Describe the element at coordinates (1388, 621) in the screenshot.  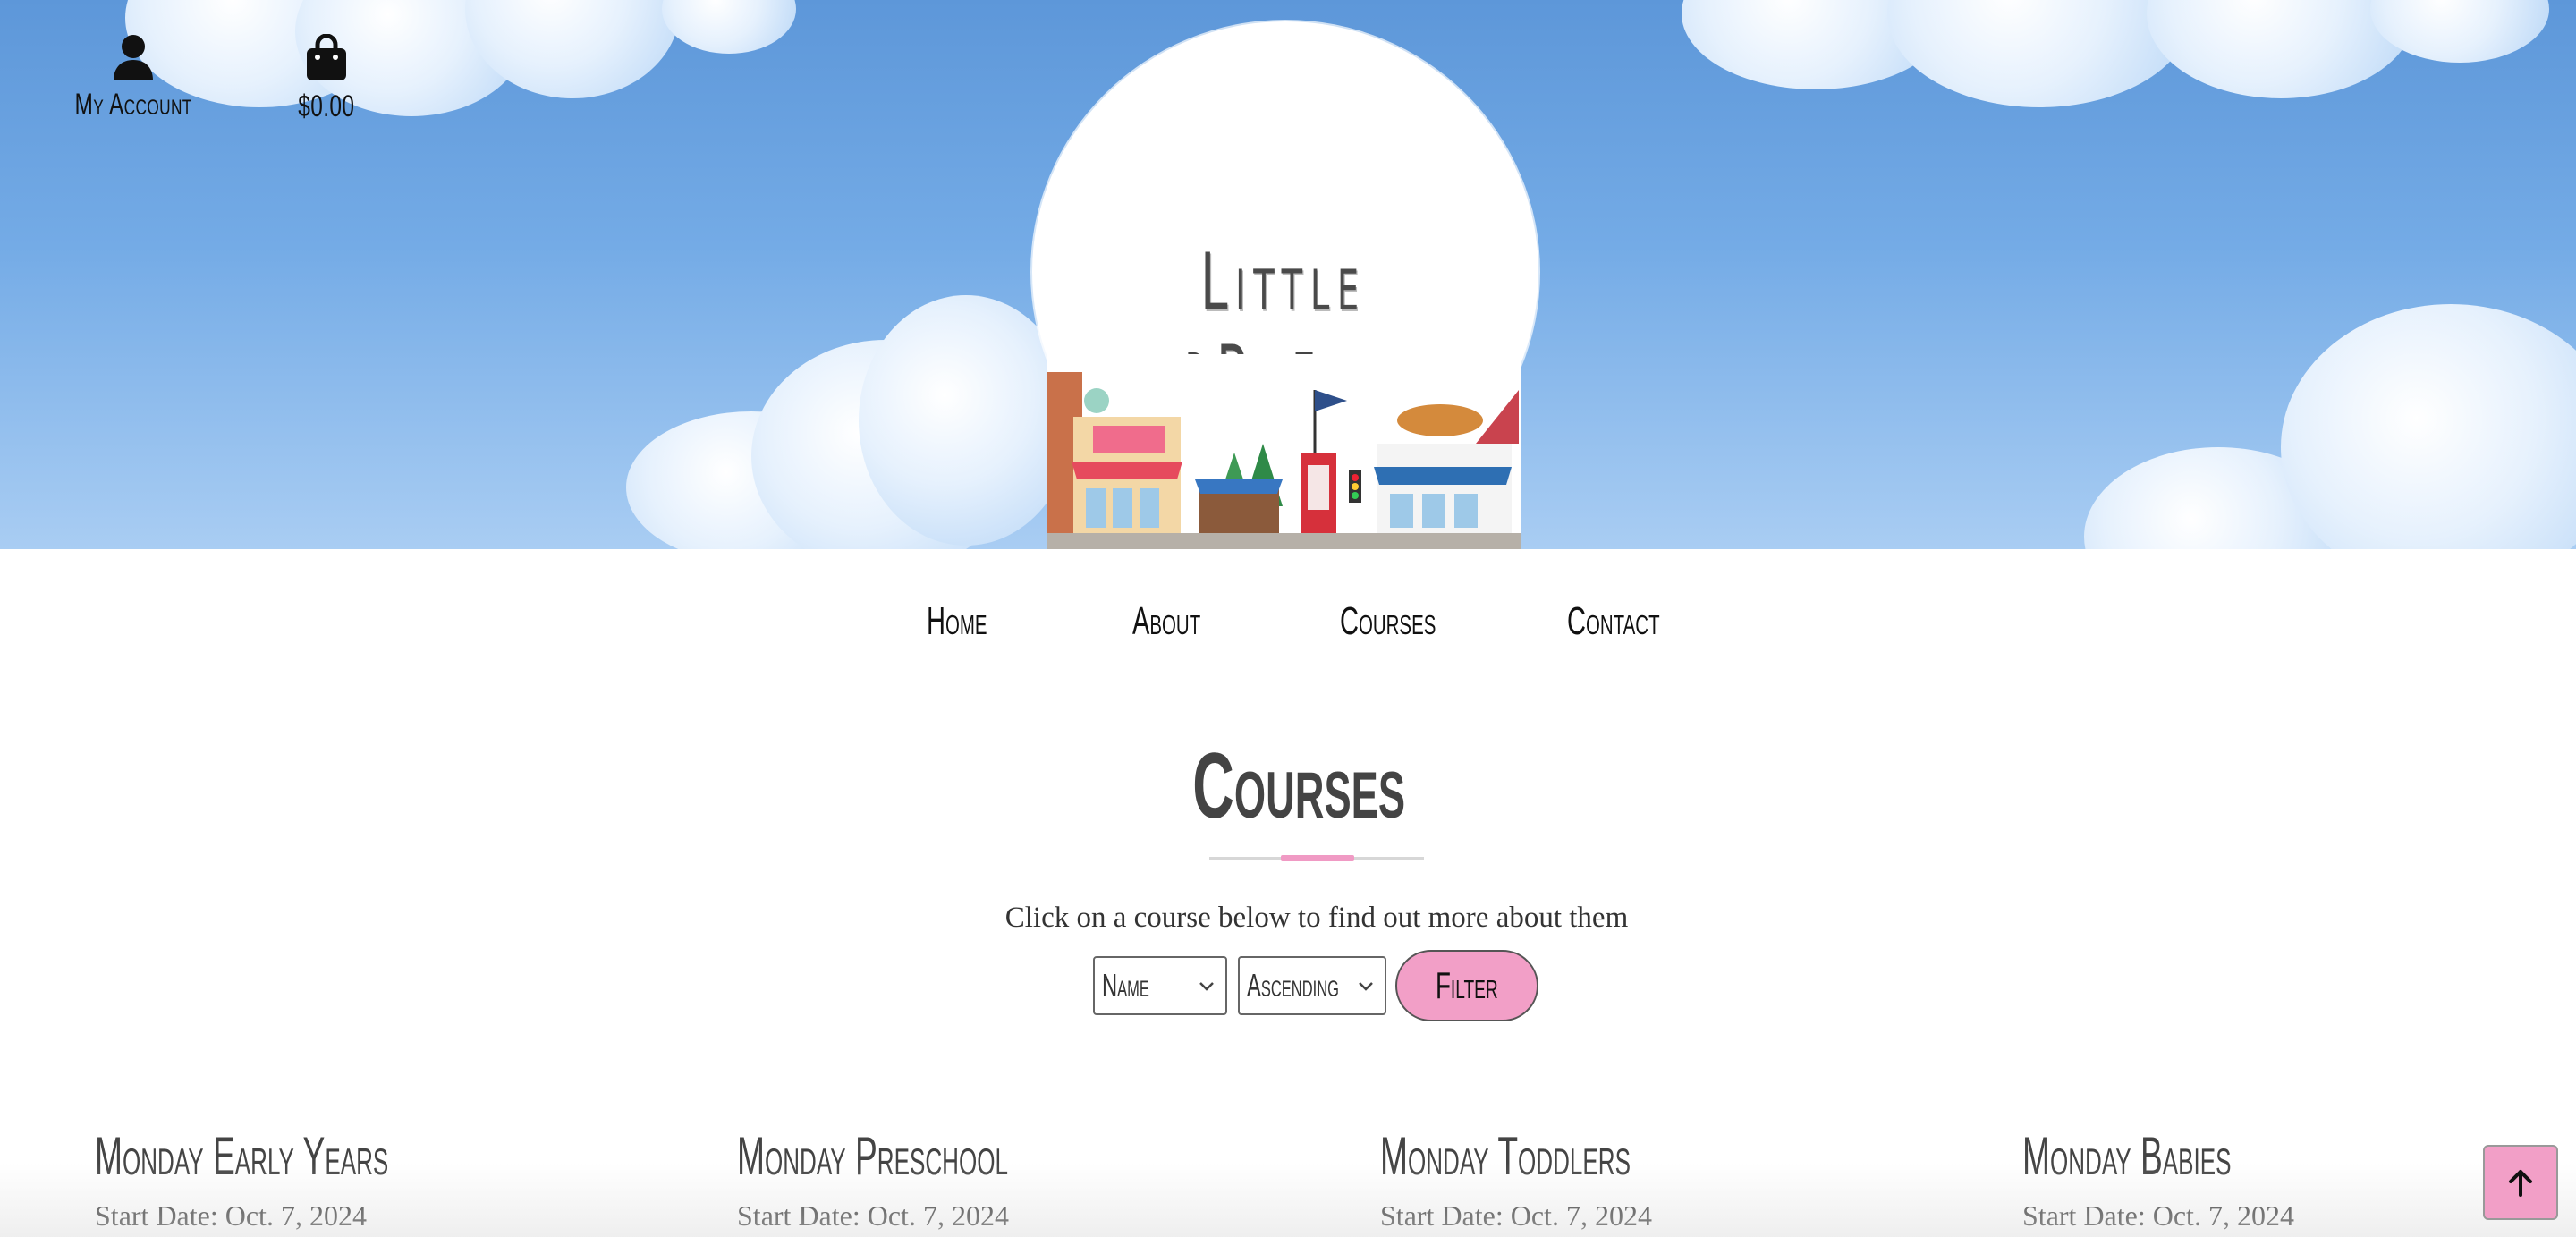
I see `nav-item-courses: Courses` at that location.